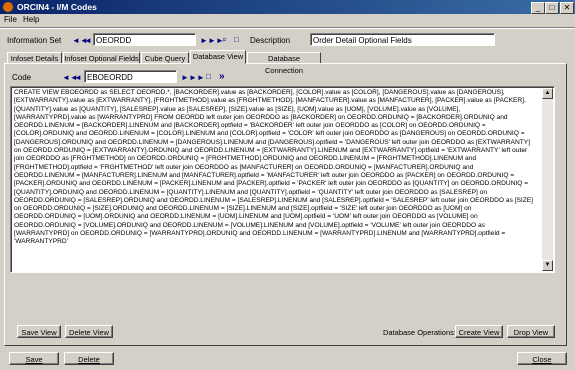  What do you see at coordinates (8, 7) in the screenshot?
I see `app-icon` at bounding box center [8, 7].